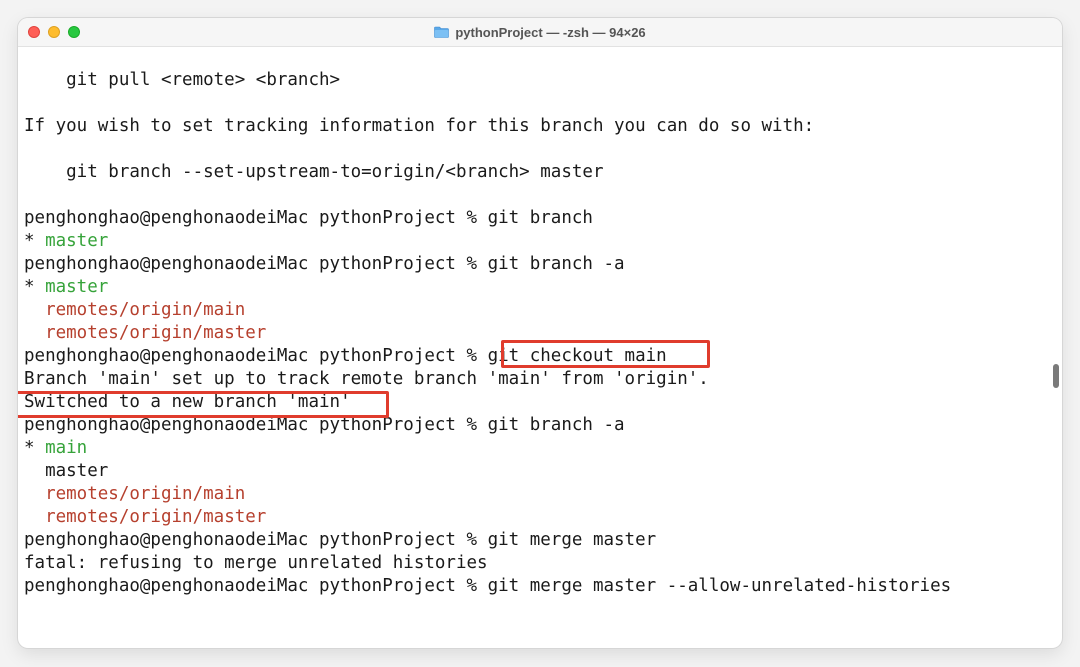  What do you see at coordinates (77, 471) in the screenshot?
I see `line-text: master` at bounding box center [77, 471].